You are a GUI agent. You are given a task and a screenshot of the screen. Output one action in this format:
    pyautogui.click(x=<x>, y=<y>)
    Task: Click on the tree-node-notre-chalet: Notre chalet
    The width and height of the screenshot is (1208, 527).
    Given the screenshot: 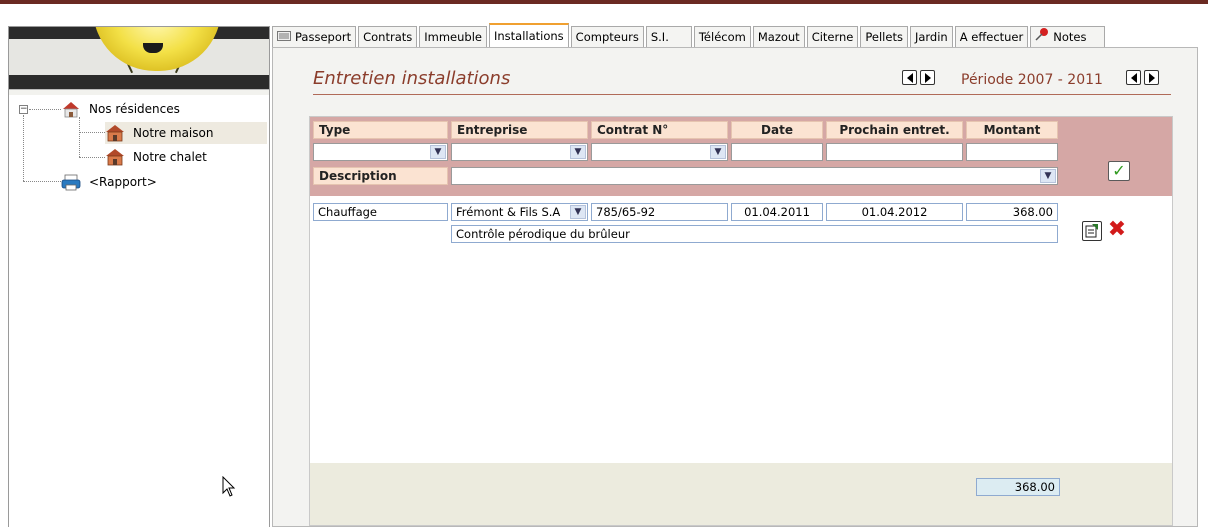 What is the action you would take?
    pyautogui.click(x=186, y=157)
    